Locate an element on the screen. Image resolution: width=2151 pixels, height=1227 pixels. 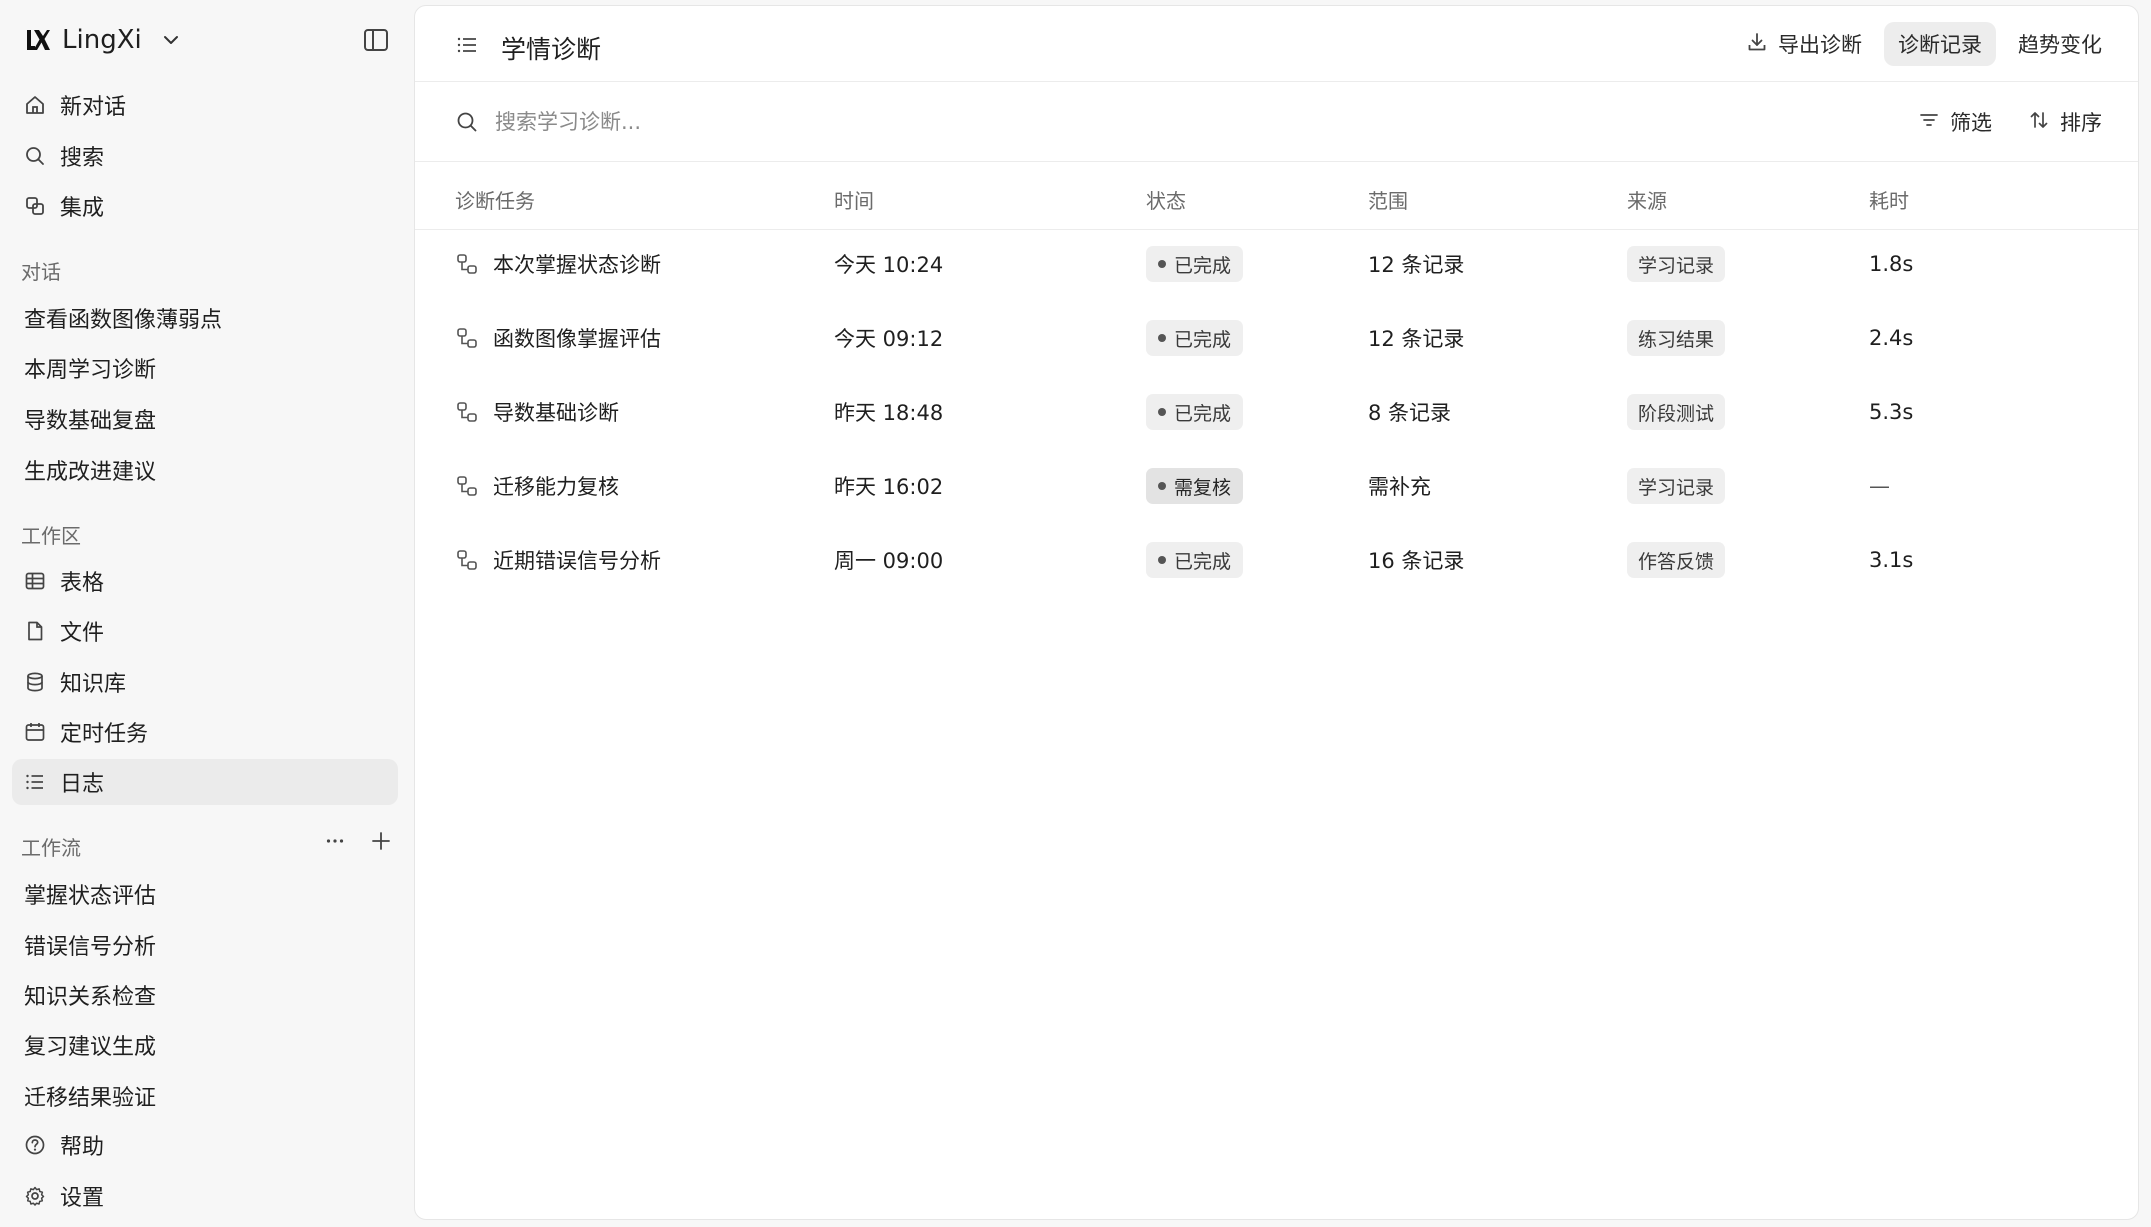
tab-trend: 趋势变化 is located at coordinates (2060, 44).